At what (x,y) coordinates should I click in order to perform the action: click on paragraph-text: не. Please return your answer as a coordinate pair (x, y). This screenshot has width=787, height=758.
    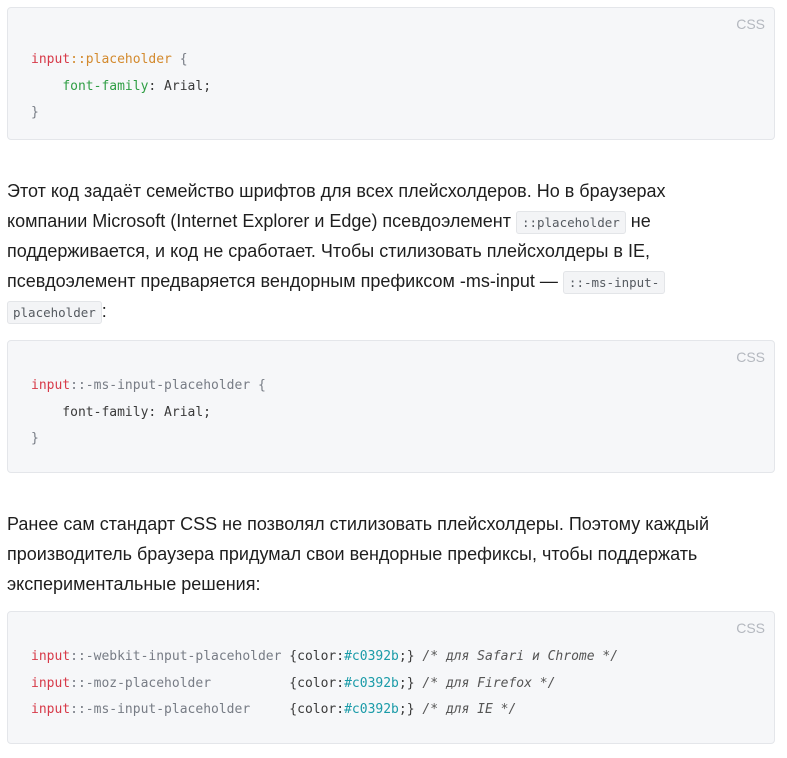
    Looking at the image, I should click on (638, 221).